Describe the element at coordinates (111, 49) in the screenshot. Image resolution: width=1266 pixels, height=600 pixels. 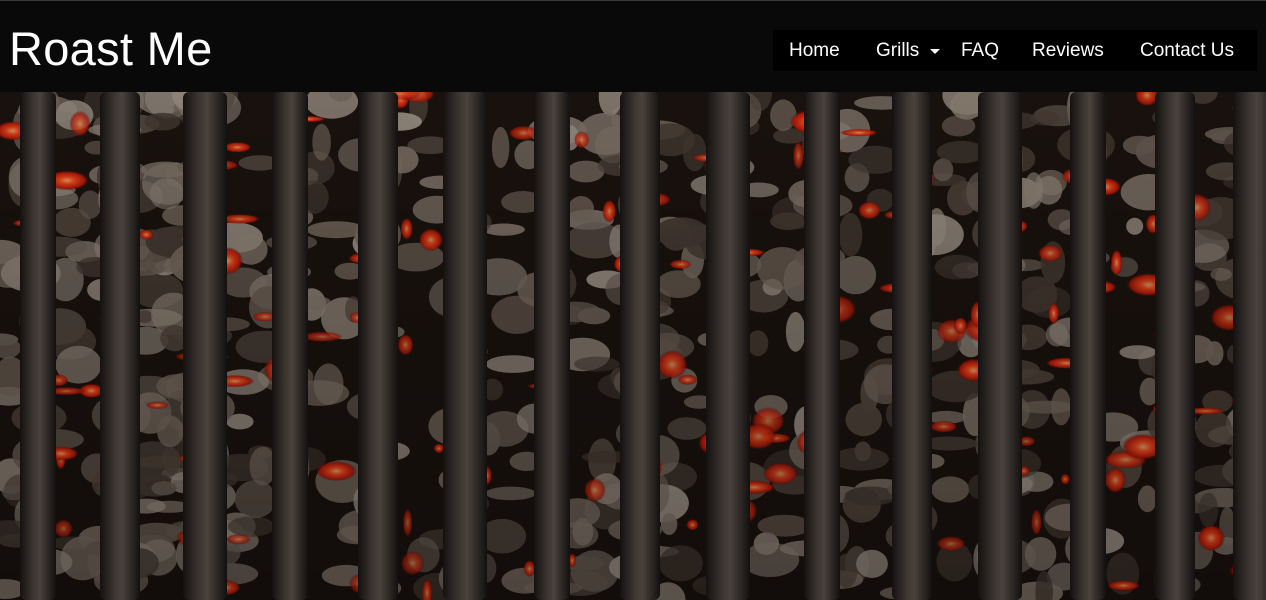
I see `site-logo: Roast Me` at that location.